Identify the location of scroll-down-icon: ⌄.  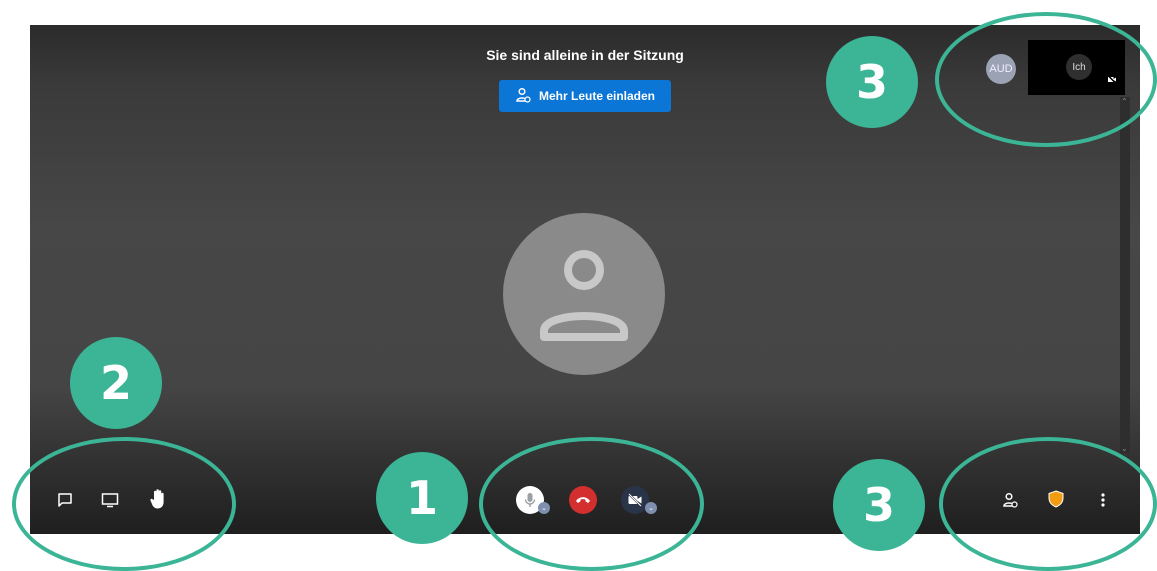
(1124, 448).